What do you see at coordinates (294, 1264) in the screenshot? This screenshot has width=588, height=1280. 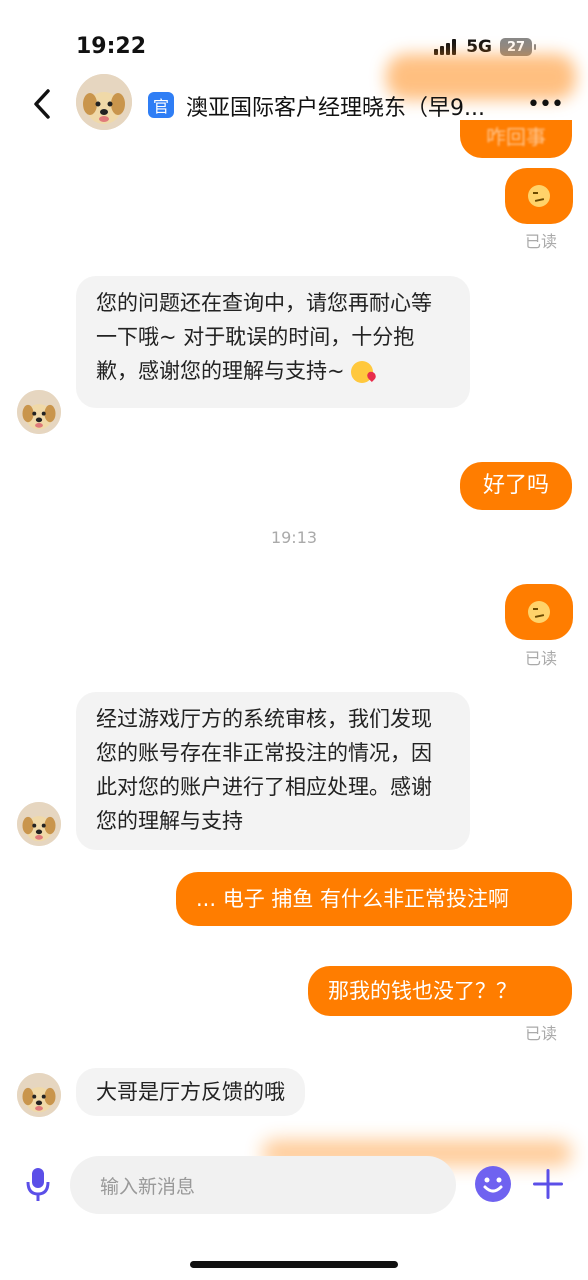 I see `home-indicator` at bounding box center [294, 1264].